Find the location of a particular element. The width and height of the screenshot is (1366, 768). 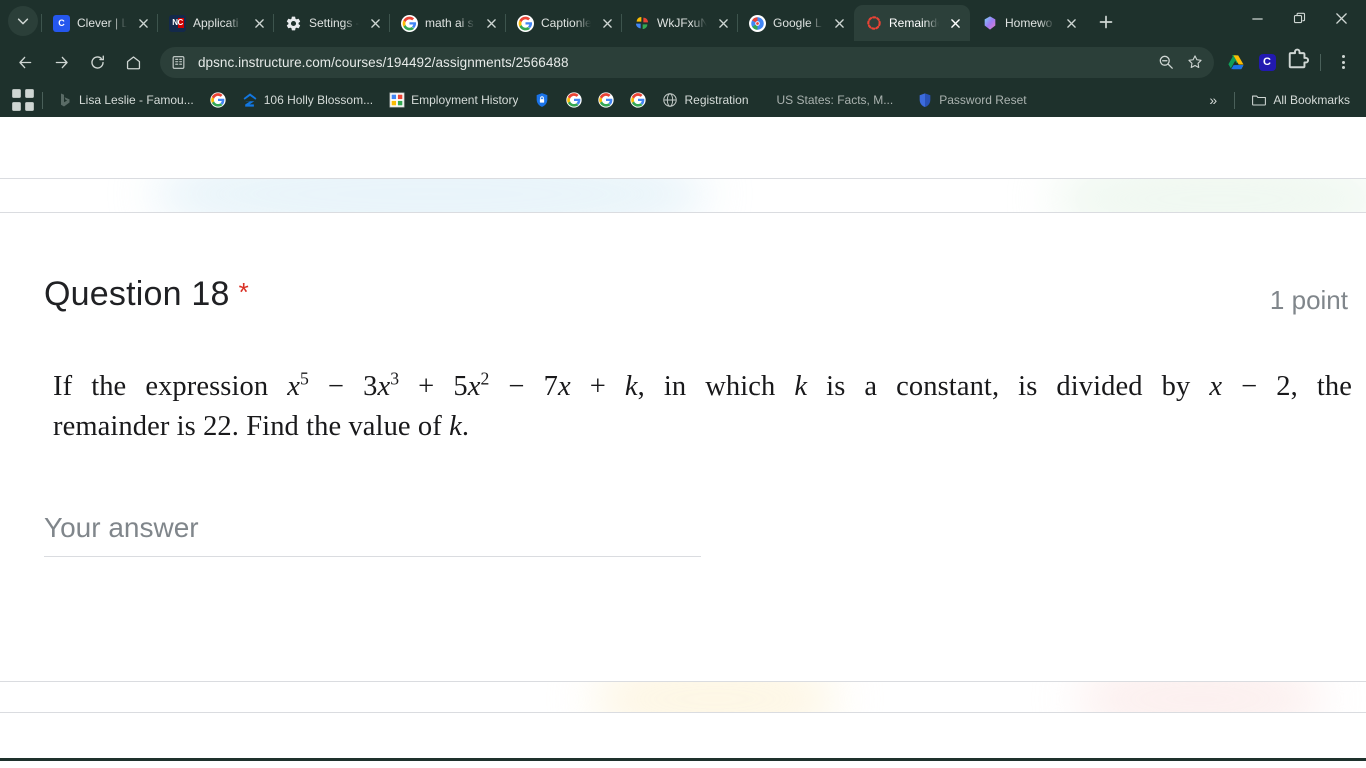

tab-homework: Homewo is located at coordinates (1028, 23).